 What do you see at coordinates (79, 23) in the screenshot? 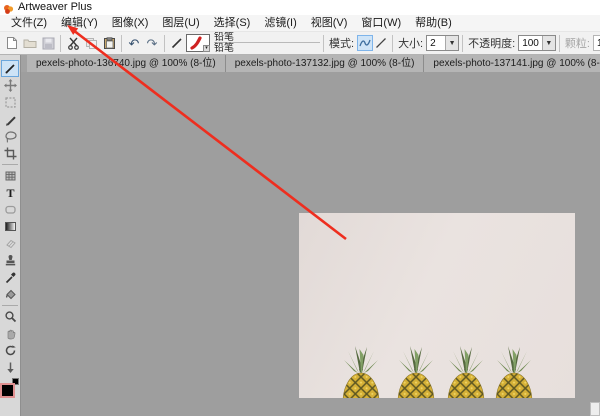
I see `menu-edit: 编辑(Y)` at bounding box center [79, 23].